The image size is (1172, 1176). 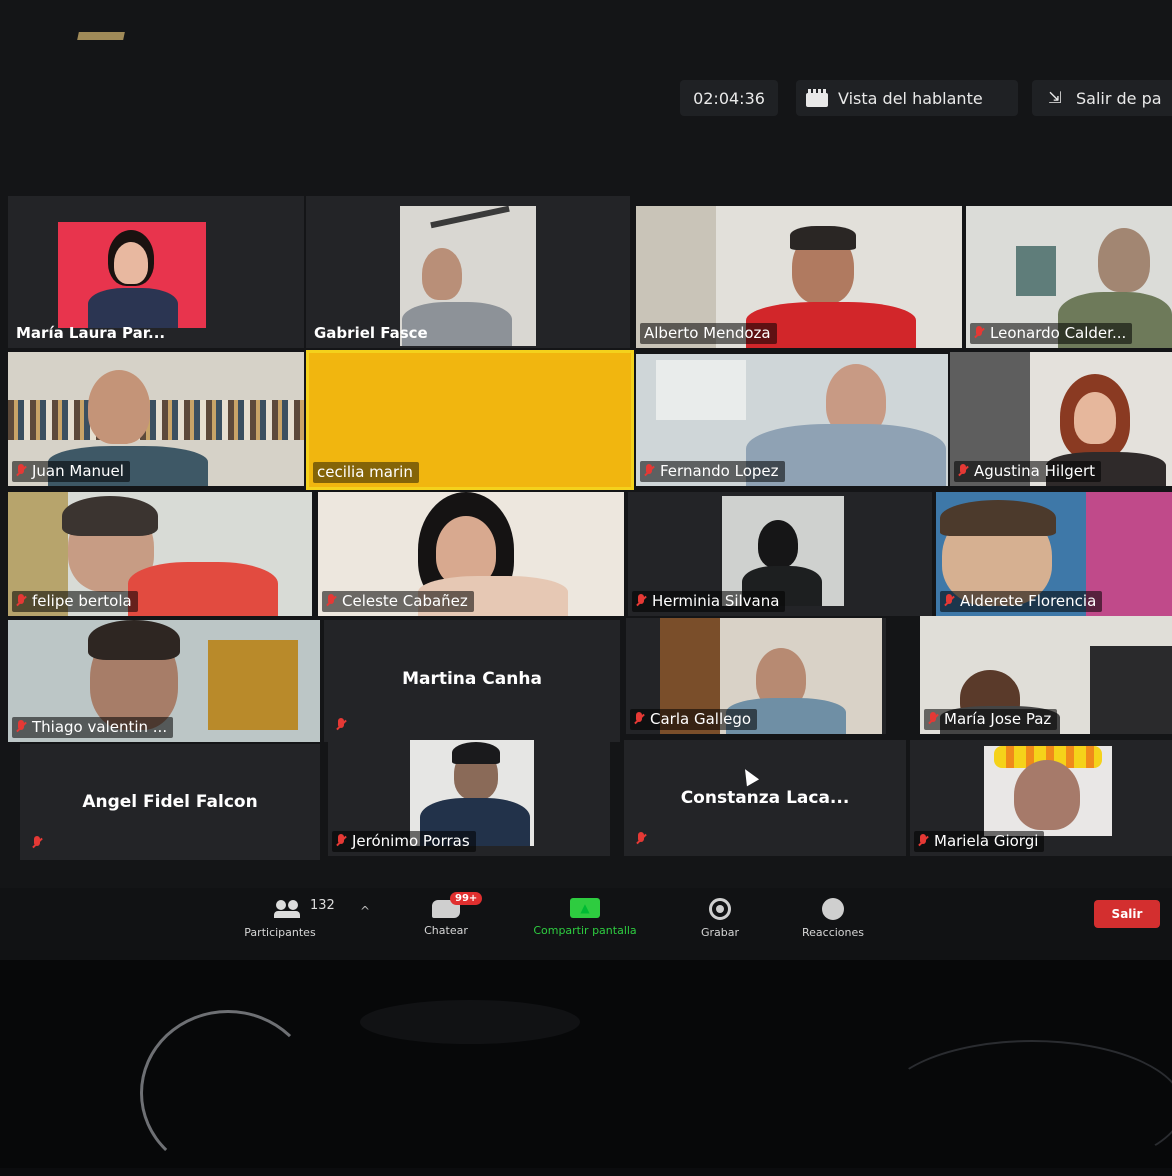 I want to click on participant-tile: Jerónimo Porras, so click(x=469, y=798).